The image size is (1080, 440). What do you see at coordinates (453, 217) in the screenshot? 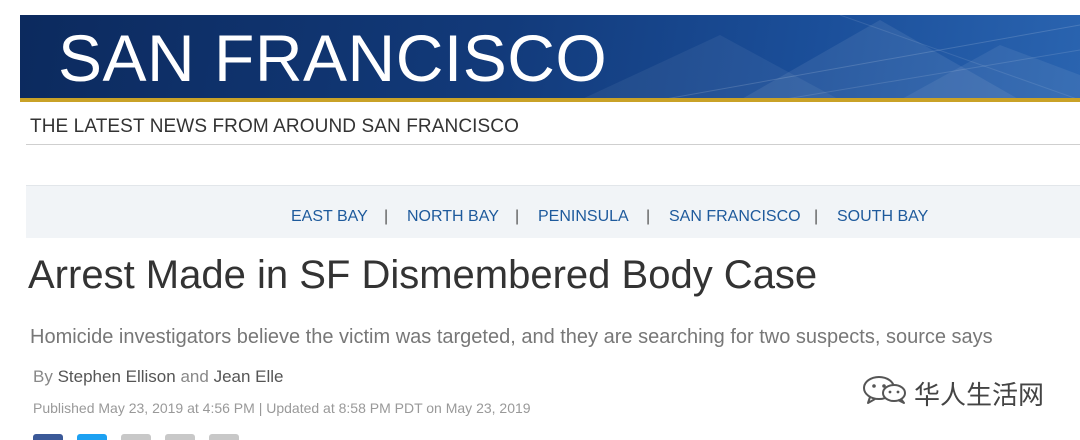
I see `nav-item-north-bay: NORTH BAY` at bounding box center [453, 217].